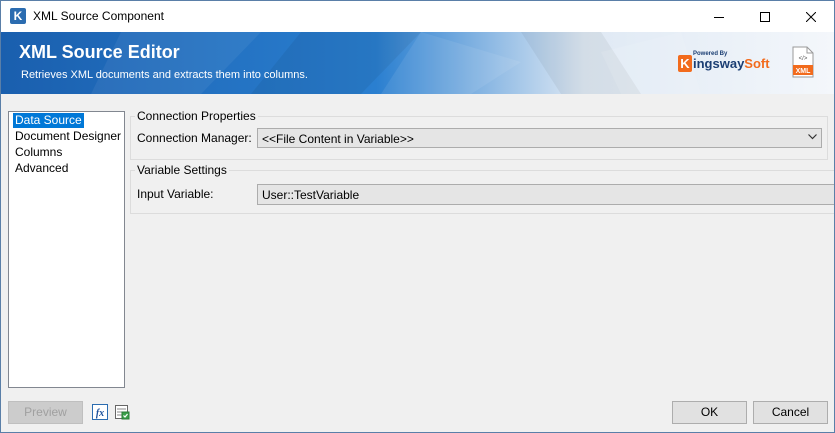 This screenshot has height=433, width=835. What do you see at coordinates (194, 138) in the screenshot?
I see `connection-manager-label: Connection Manager:` at bounding box center [194, 138].